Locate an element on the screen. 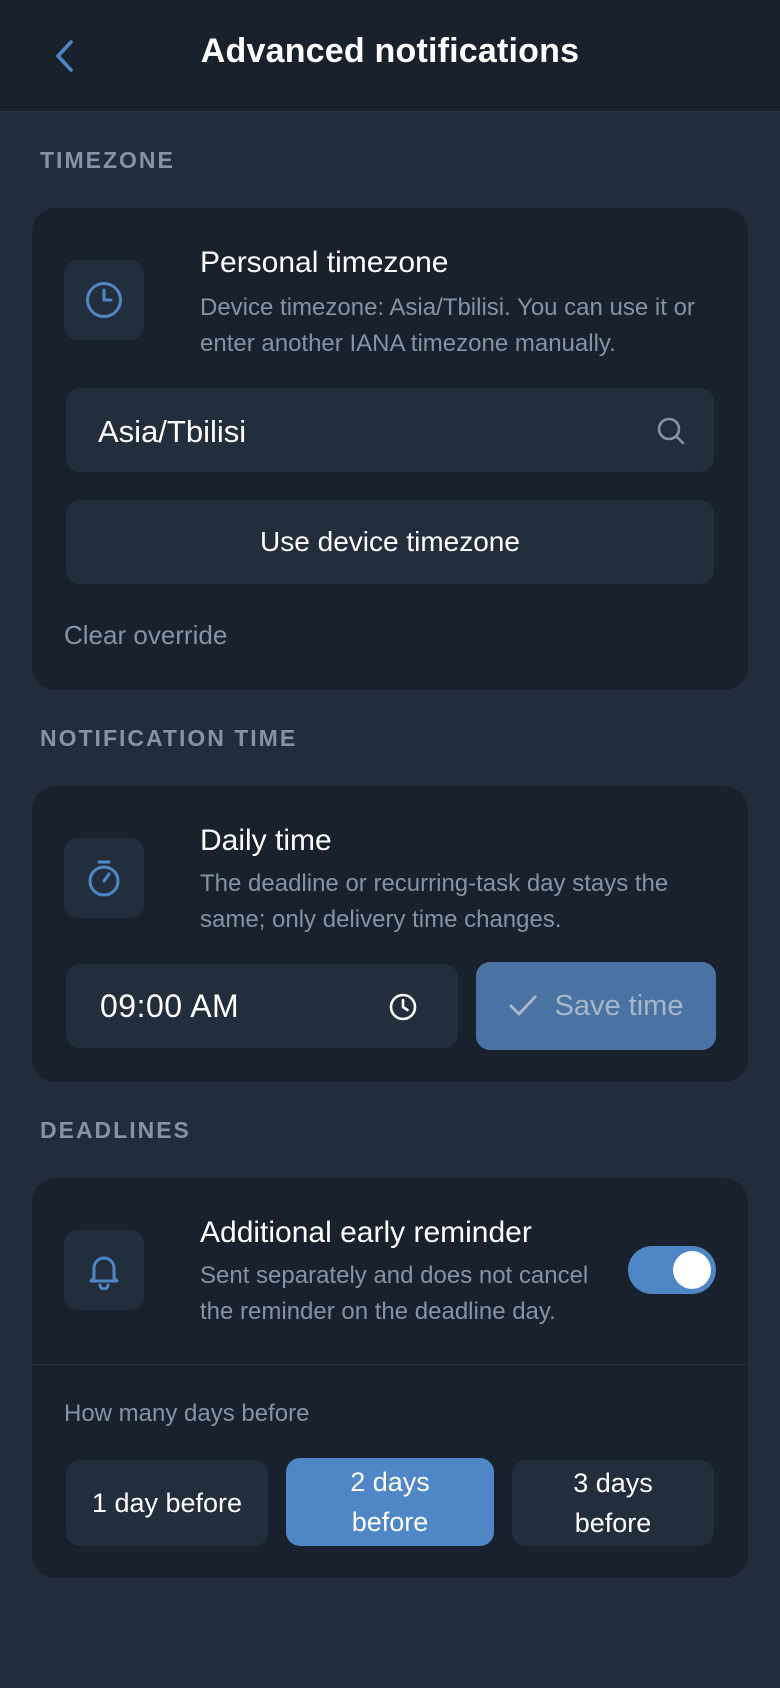 The height and width of the screenshot is (1688, 780). option-2-days-label: 2 days before is located at coordinates (390, 1502).